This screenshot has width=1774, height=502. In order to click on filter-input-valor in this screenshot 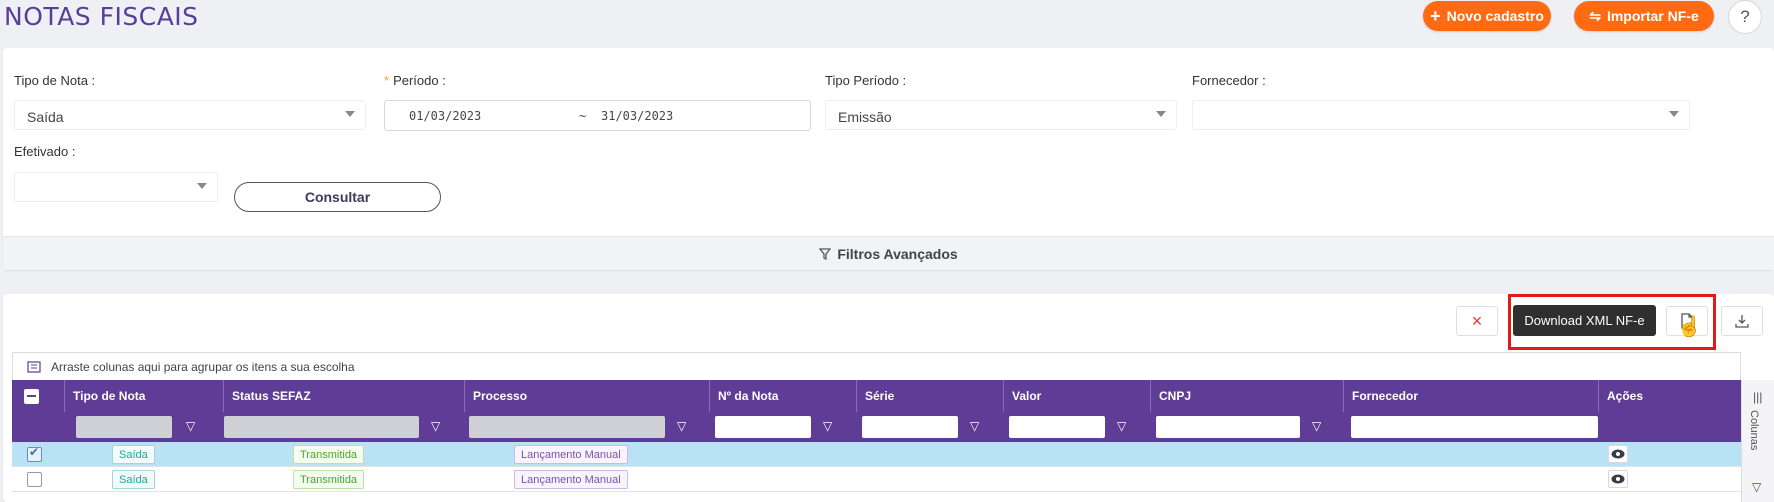, I will do `click(1057, 427)`.